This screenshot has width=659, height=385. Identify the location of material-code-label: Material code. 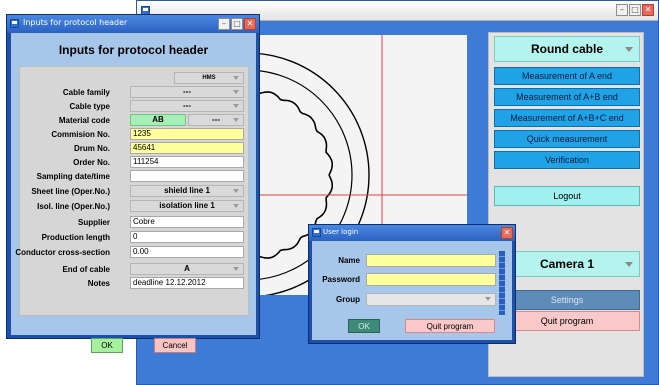
(84, 120).